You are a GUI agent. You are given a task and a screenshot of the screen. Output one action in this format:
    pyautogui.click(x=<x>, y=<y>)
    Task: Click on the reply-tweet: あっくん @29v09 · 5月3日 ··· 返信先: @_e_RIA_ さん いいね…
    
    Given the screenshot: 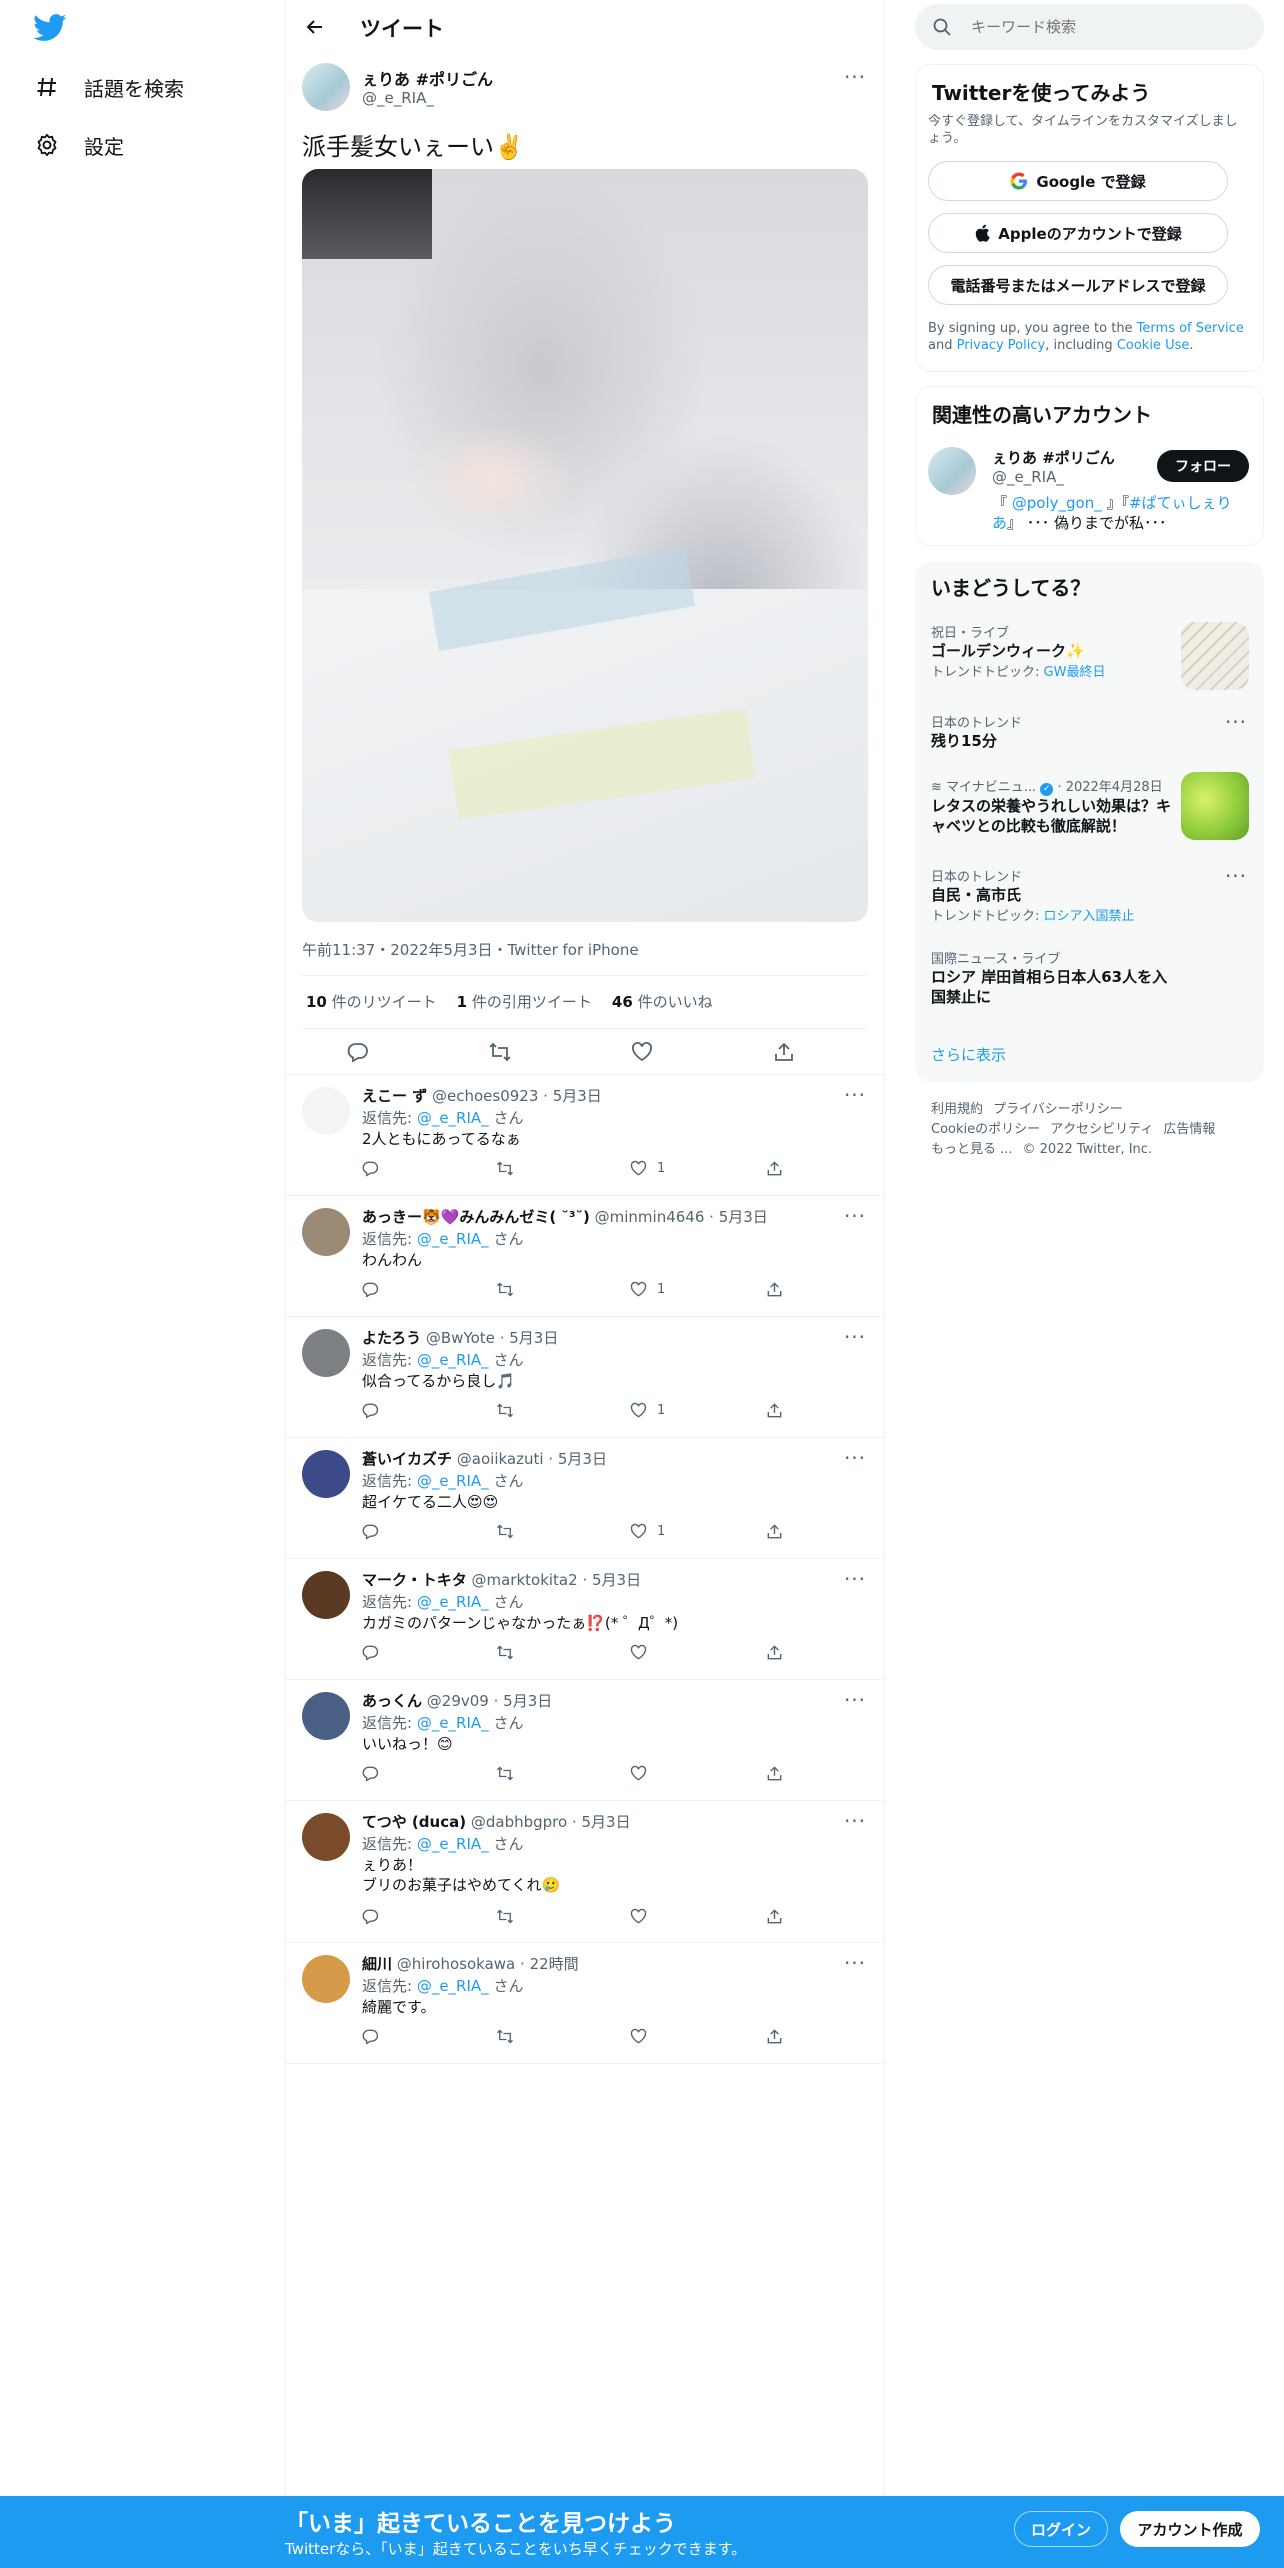 What is the action you would take?
    pyautogui.click(x=585, y=1740)
    